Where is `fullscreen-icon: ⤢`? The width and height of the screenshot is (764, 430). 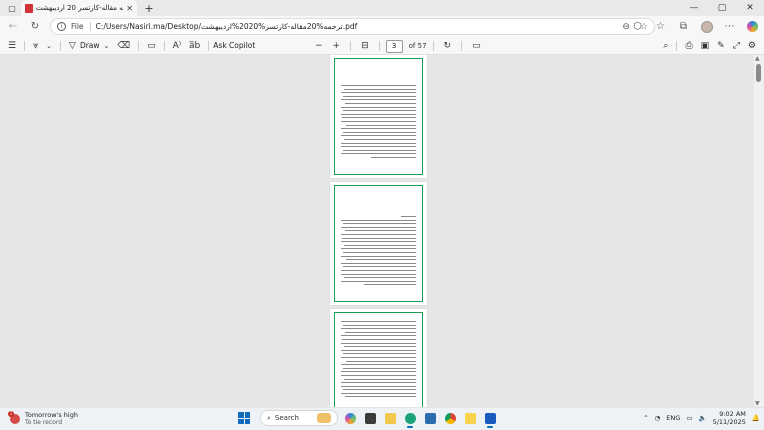
fullscreen-icon: ⤢ is located at coordinates (736, 46).